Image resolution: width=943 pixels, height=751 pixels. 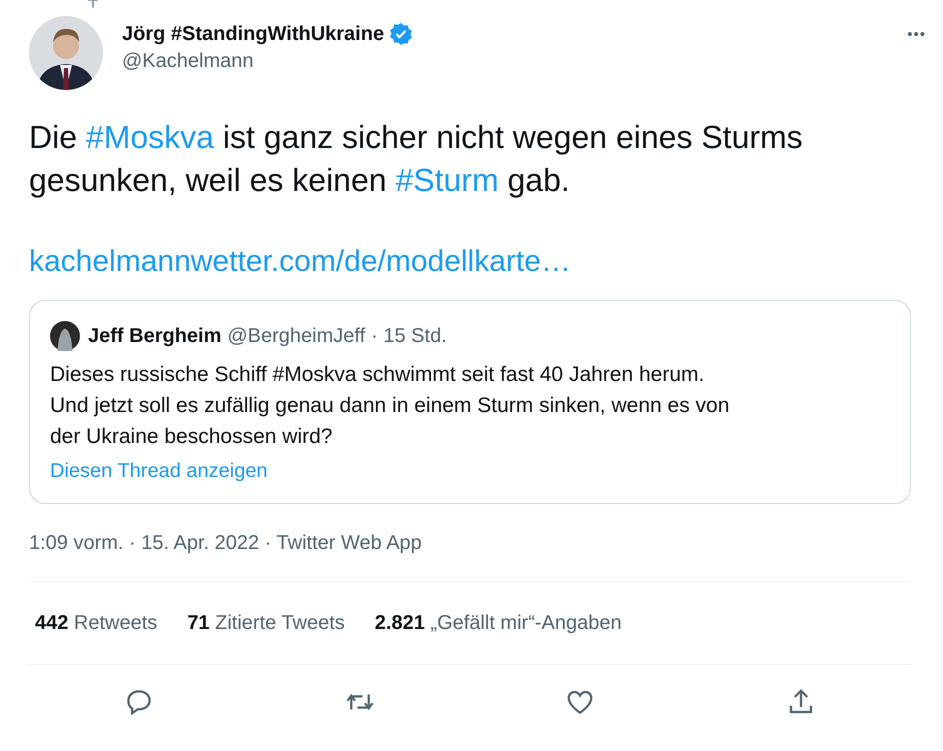 I want to click on quoted-avatar, so click(x=65, y=336).